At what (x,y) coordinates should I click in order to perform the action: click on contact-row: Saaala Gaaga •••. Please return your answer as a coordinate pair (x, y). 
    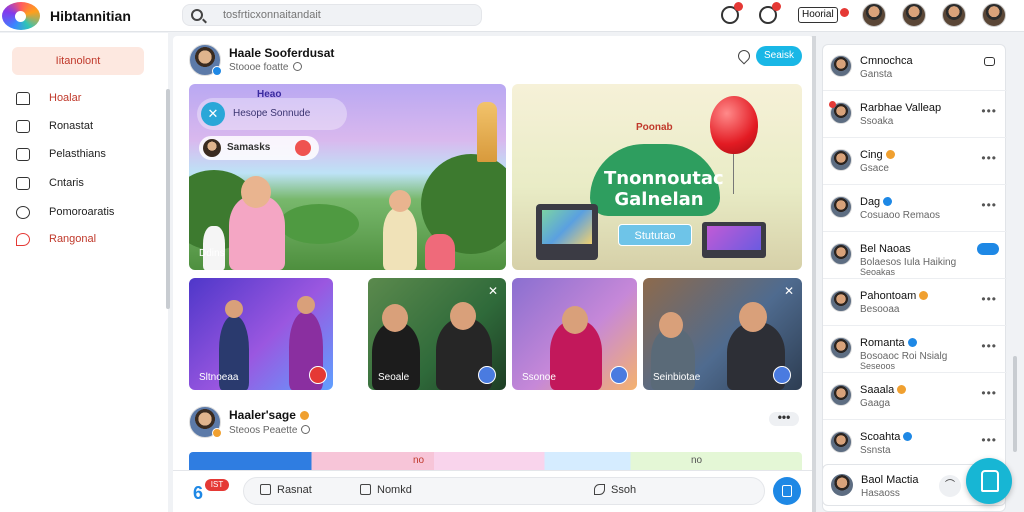
    Looking at the image, I should click on (915, 397).